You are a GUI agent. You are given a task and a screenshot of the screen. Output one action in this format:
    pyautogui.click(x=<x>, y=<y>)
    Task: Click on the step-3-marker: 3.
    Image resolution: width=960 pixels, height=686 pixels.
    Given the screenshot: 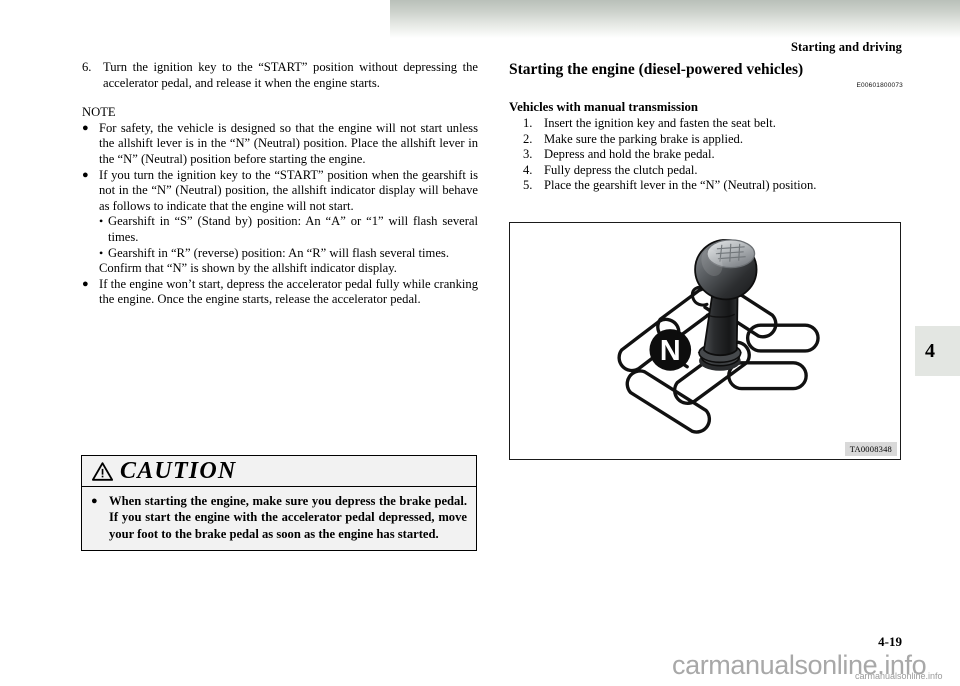 What is the action you would take?
    pyautogui.click(x=528, y=154)
    